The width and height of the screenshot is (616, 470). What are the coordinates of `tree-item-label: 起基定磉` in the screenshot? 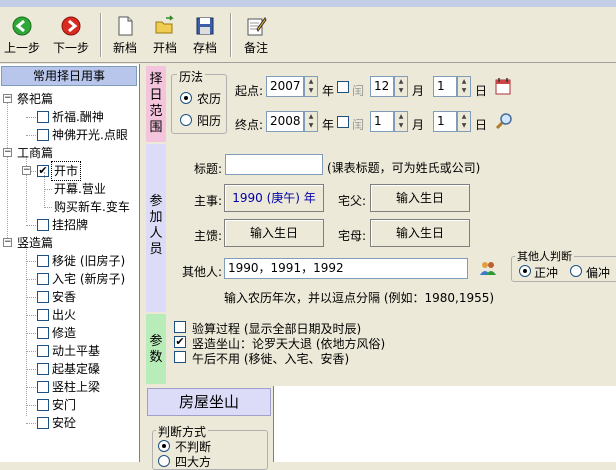 It's located at (76, 369).